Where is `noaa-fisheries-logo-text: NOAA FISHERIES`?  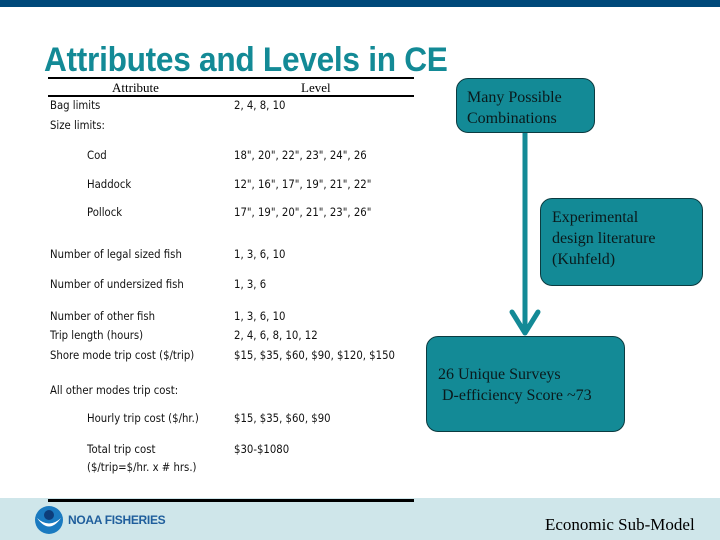
noaa-fisheries-logo-text: NOAA FISHERIES is located at coordinates (117, 520).